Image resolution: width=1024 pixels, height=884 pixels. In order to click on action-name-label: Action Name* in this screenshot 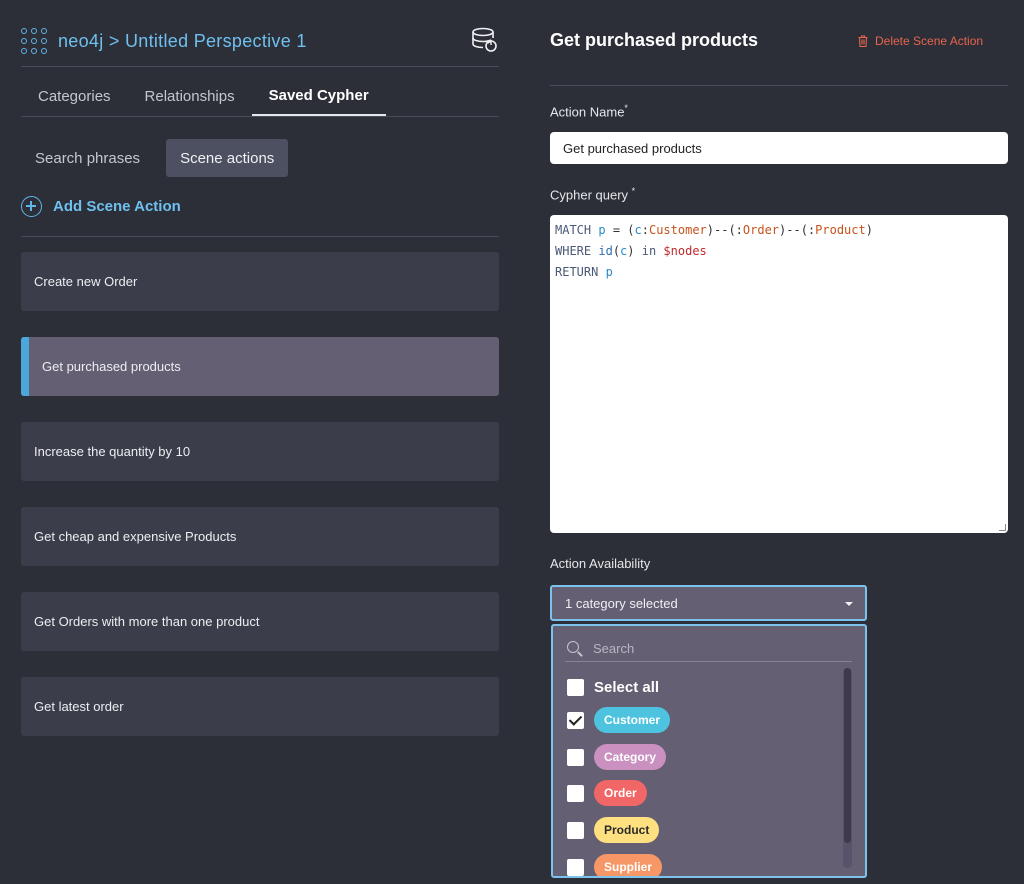, I will do `click(589, 111)`.